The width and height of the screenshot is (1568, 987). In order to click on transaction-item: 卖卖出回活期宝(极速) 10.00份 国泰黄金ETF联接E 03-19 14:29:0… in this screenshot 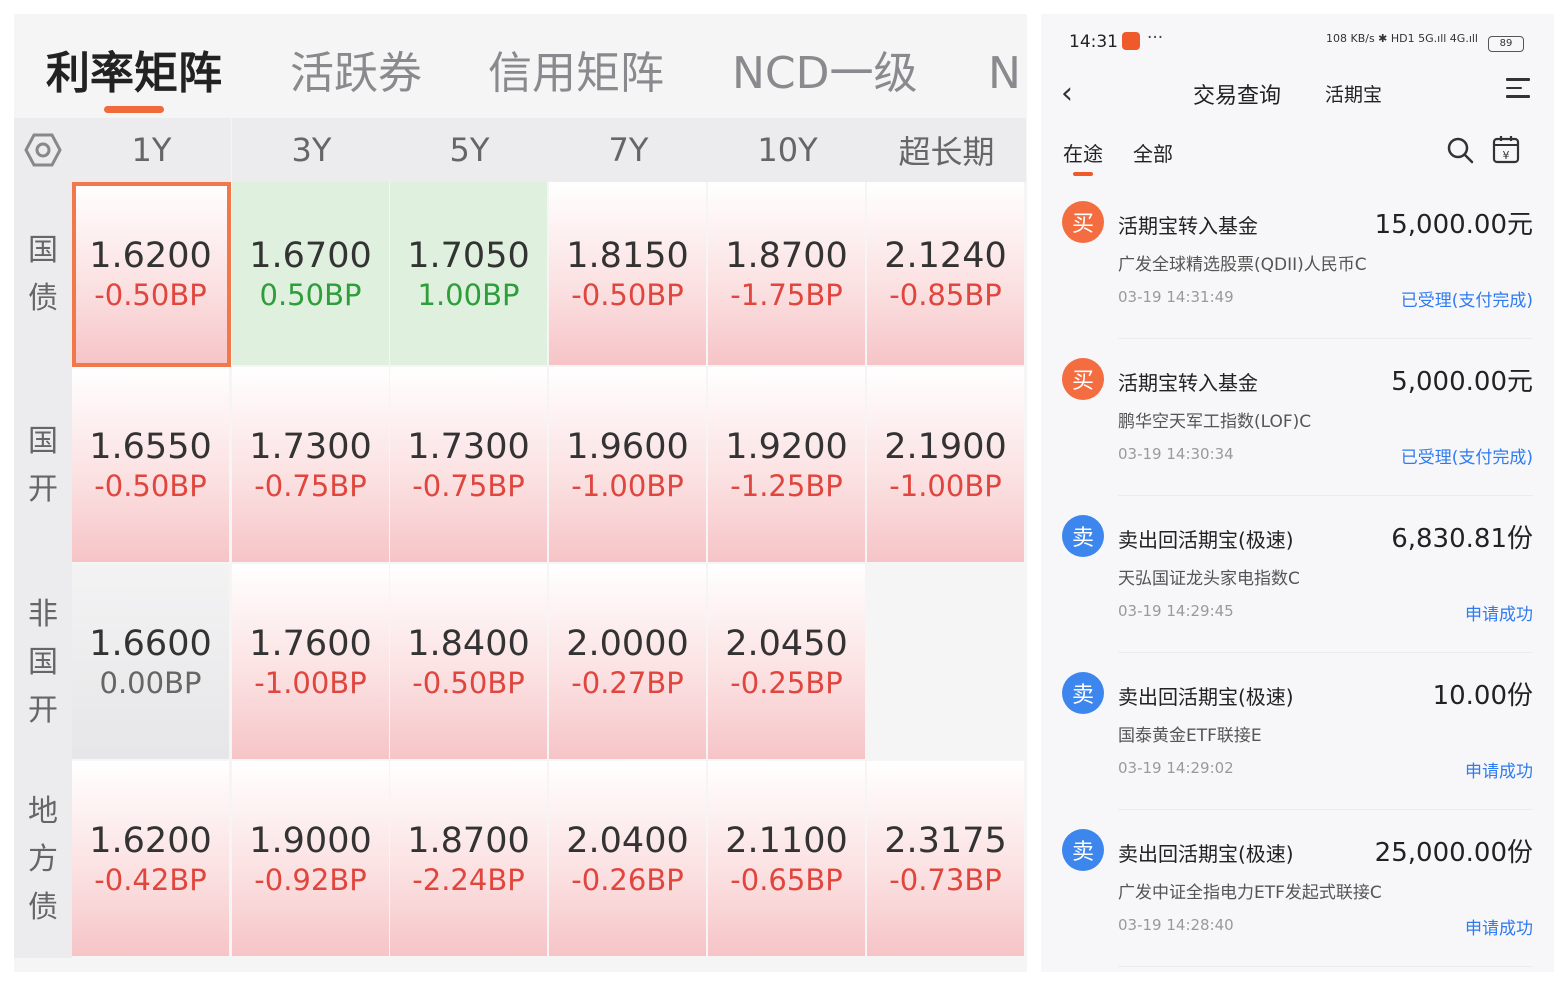, I will do `click(1297, 731)`.